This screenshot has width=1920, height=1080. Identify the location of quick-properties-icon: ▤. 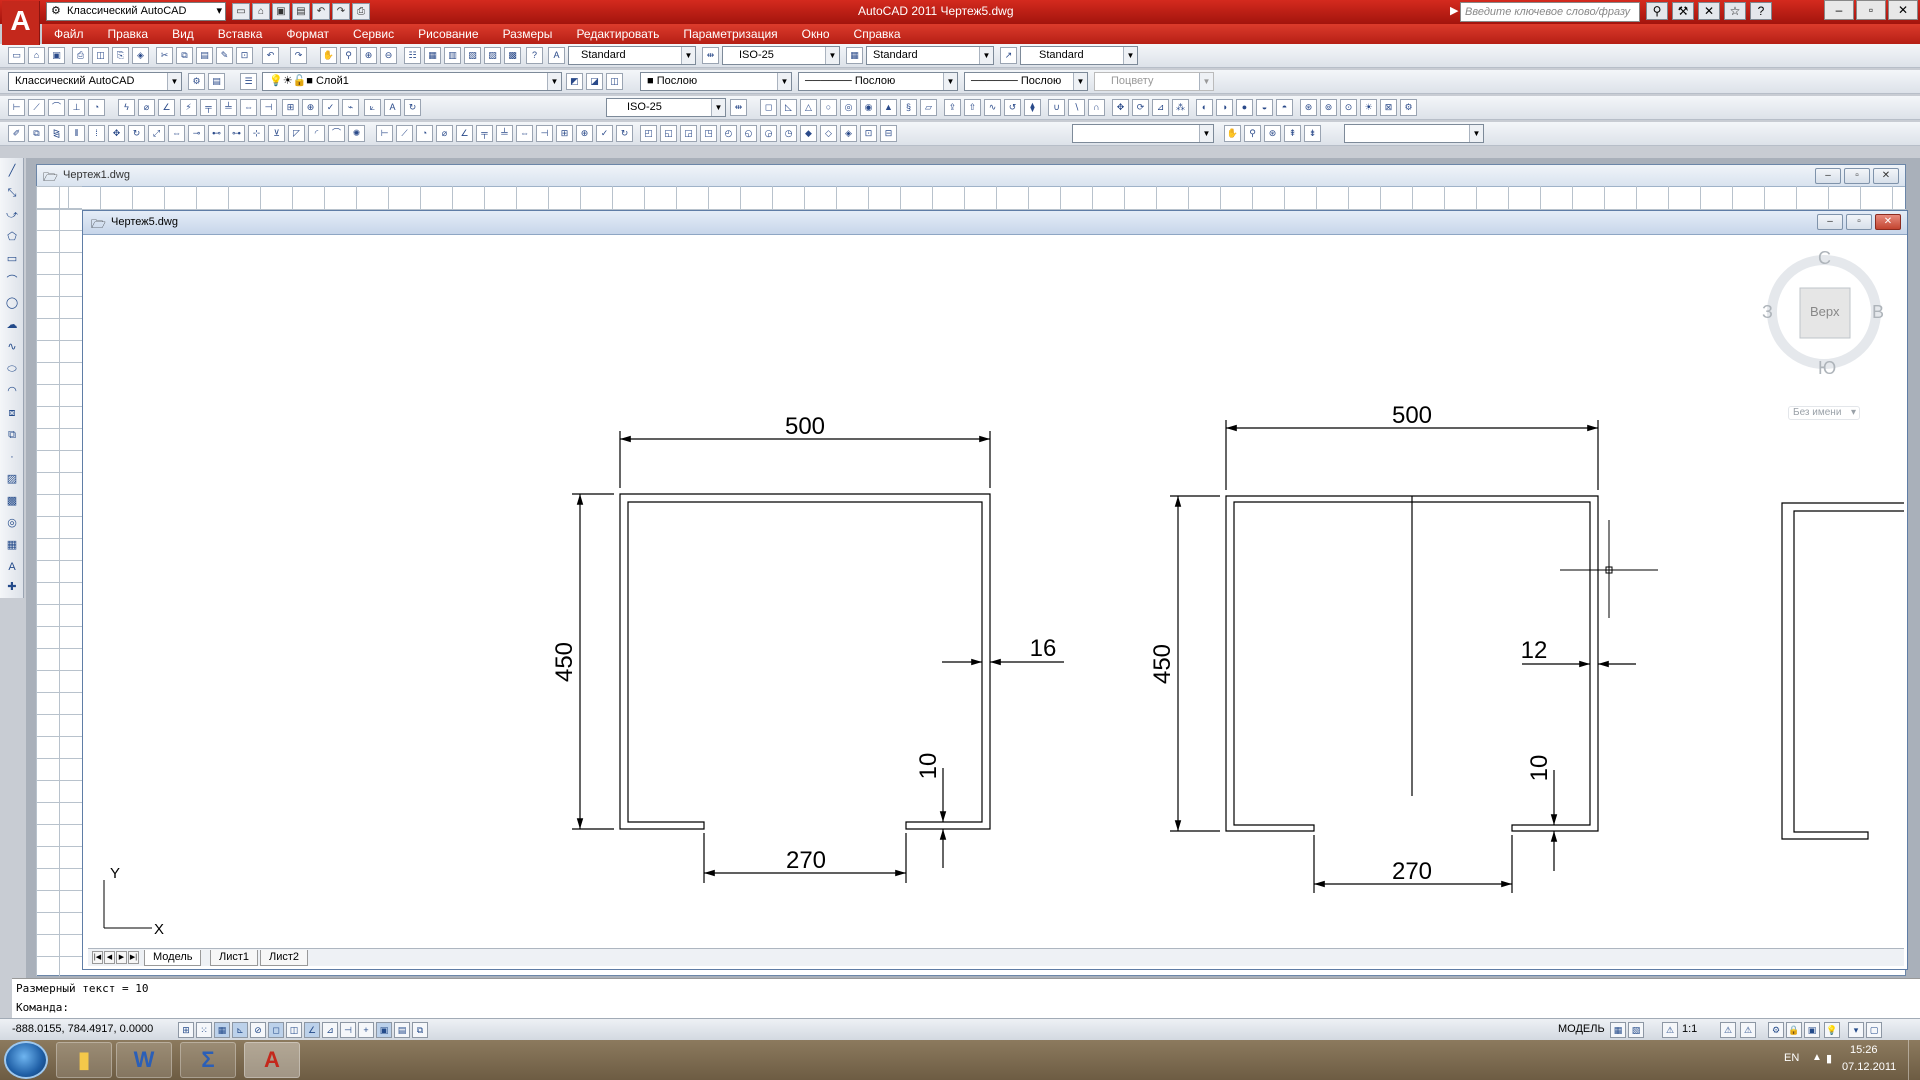
(402, 1030).